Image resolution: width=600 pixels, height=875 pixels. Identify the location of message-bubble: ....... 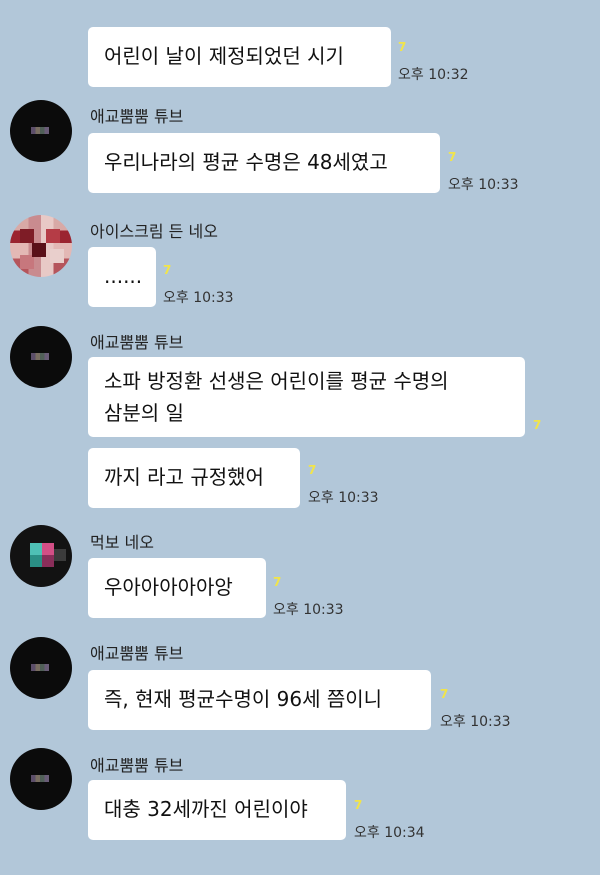
(122, 277).